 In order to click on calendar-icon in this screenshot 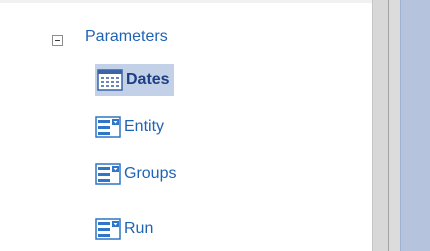, I will do `click(110, 80)`.